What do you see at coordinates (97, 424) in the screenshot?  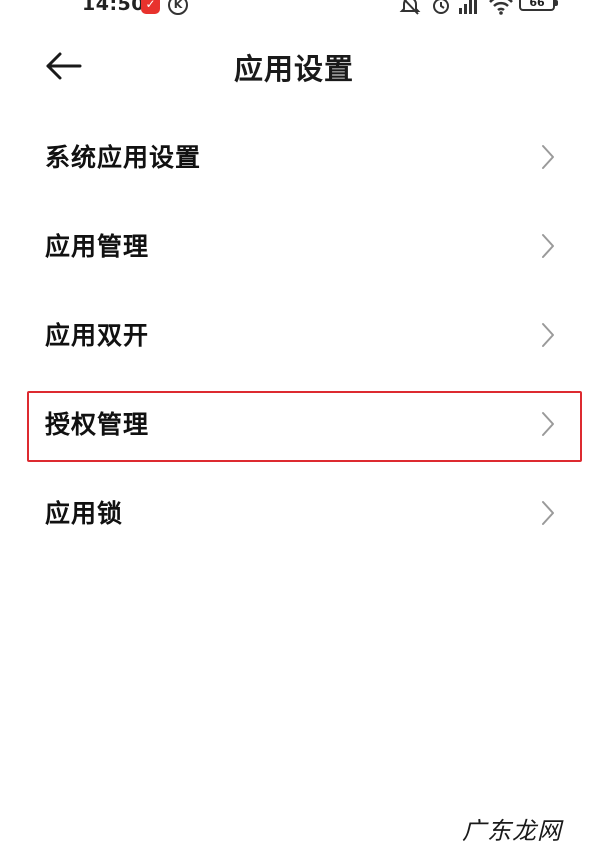 I see `list-item-label: 授权管理` at bounding box center [97, 424].